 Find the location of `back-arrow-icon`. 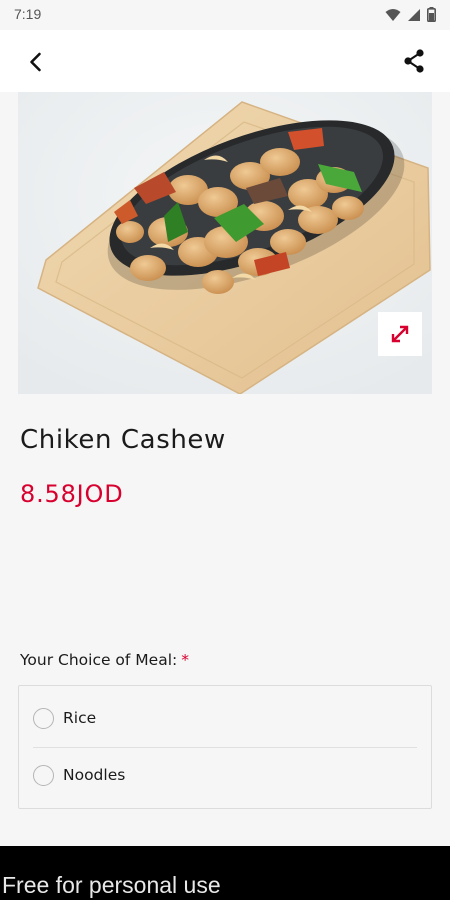

back-arrow-icon is located at coordinates (35, 62).